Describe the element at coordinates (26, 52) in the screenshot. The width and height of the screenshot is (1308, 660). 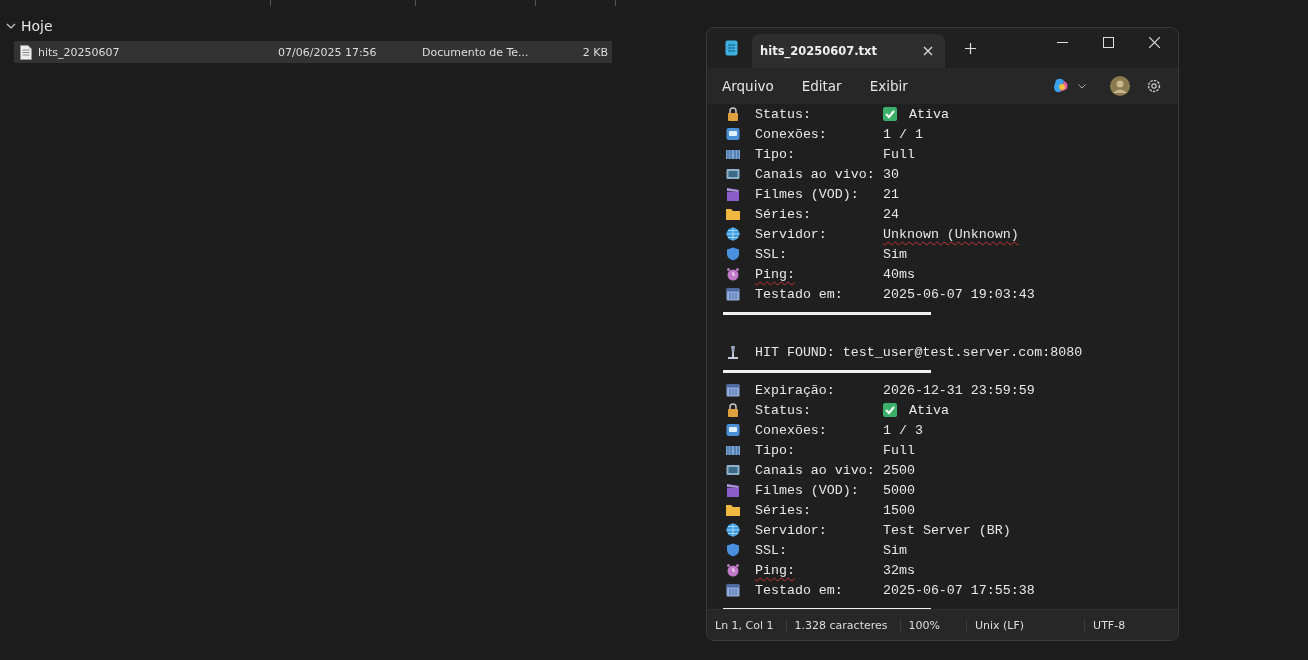
I see `document-icon` at that location.